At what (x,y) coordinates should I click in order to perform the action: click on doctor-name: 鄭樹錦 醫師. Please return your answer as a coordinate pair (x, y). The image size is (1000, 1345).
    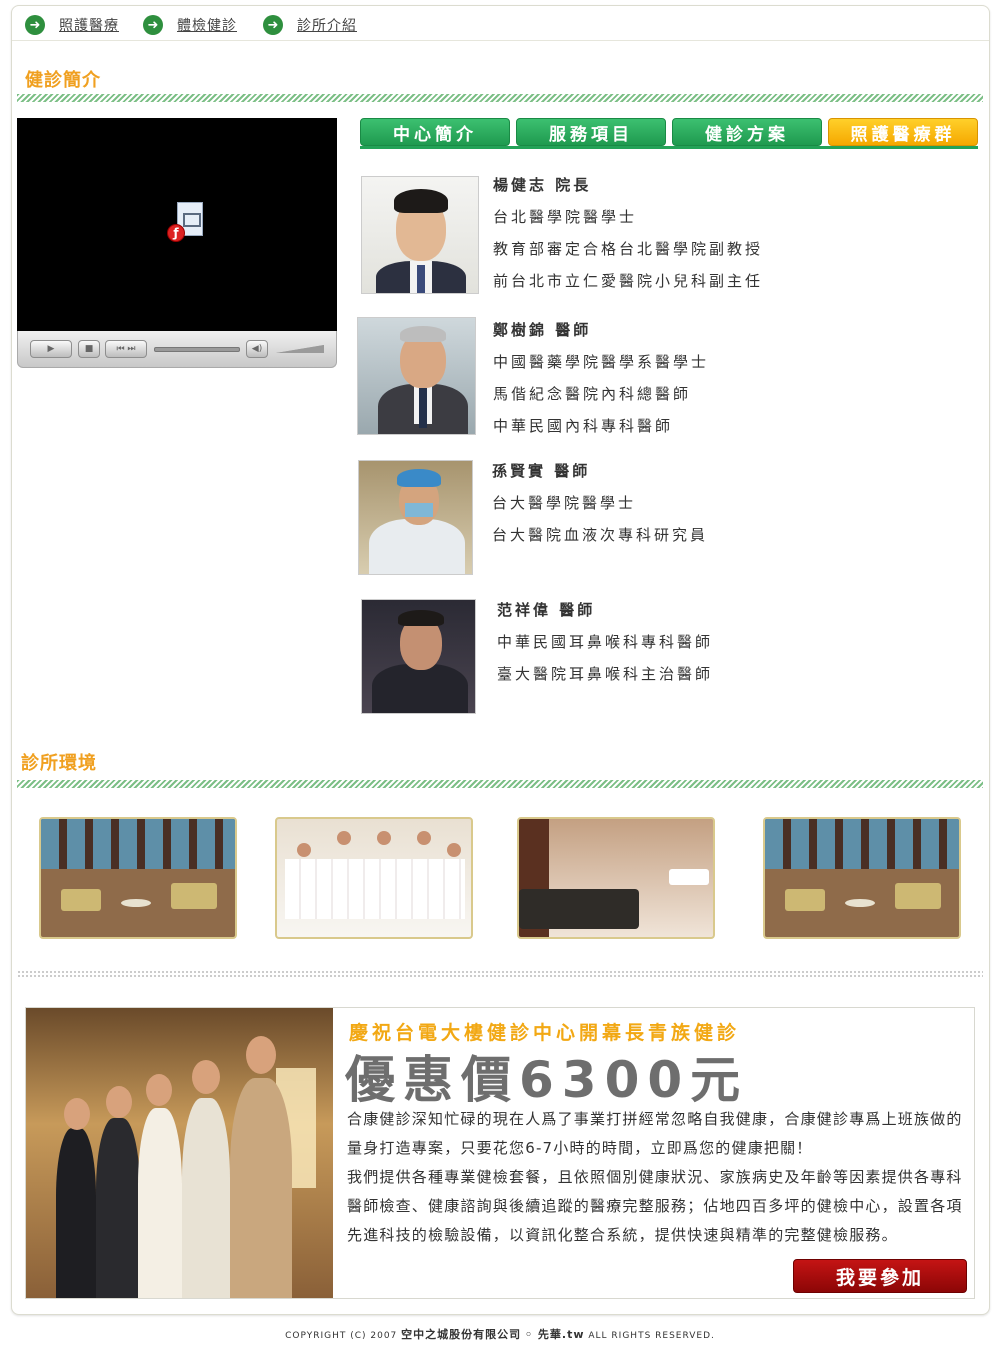
    Looking at the image, I should click on (542, 330).